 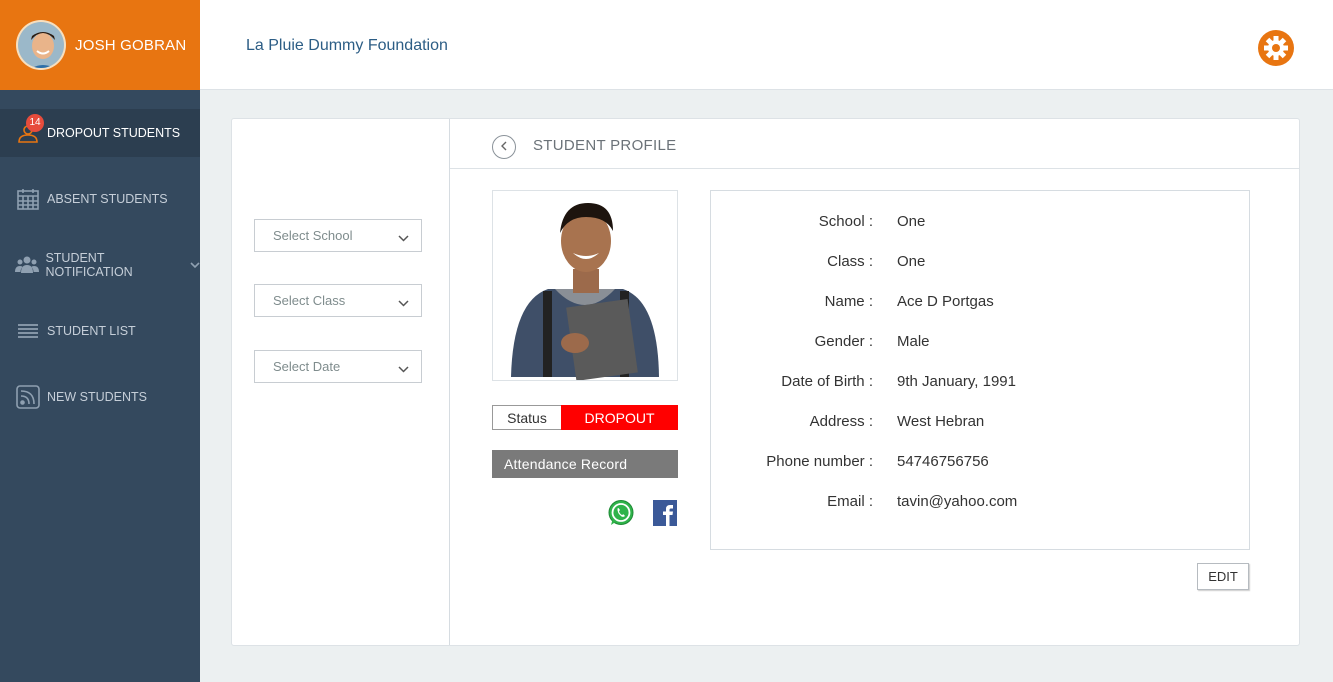 What do you see at coordinates (941, 421) in the screenshot?
I see `detail-value: West Hebran` at bounding box center [941, 421].